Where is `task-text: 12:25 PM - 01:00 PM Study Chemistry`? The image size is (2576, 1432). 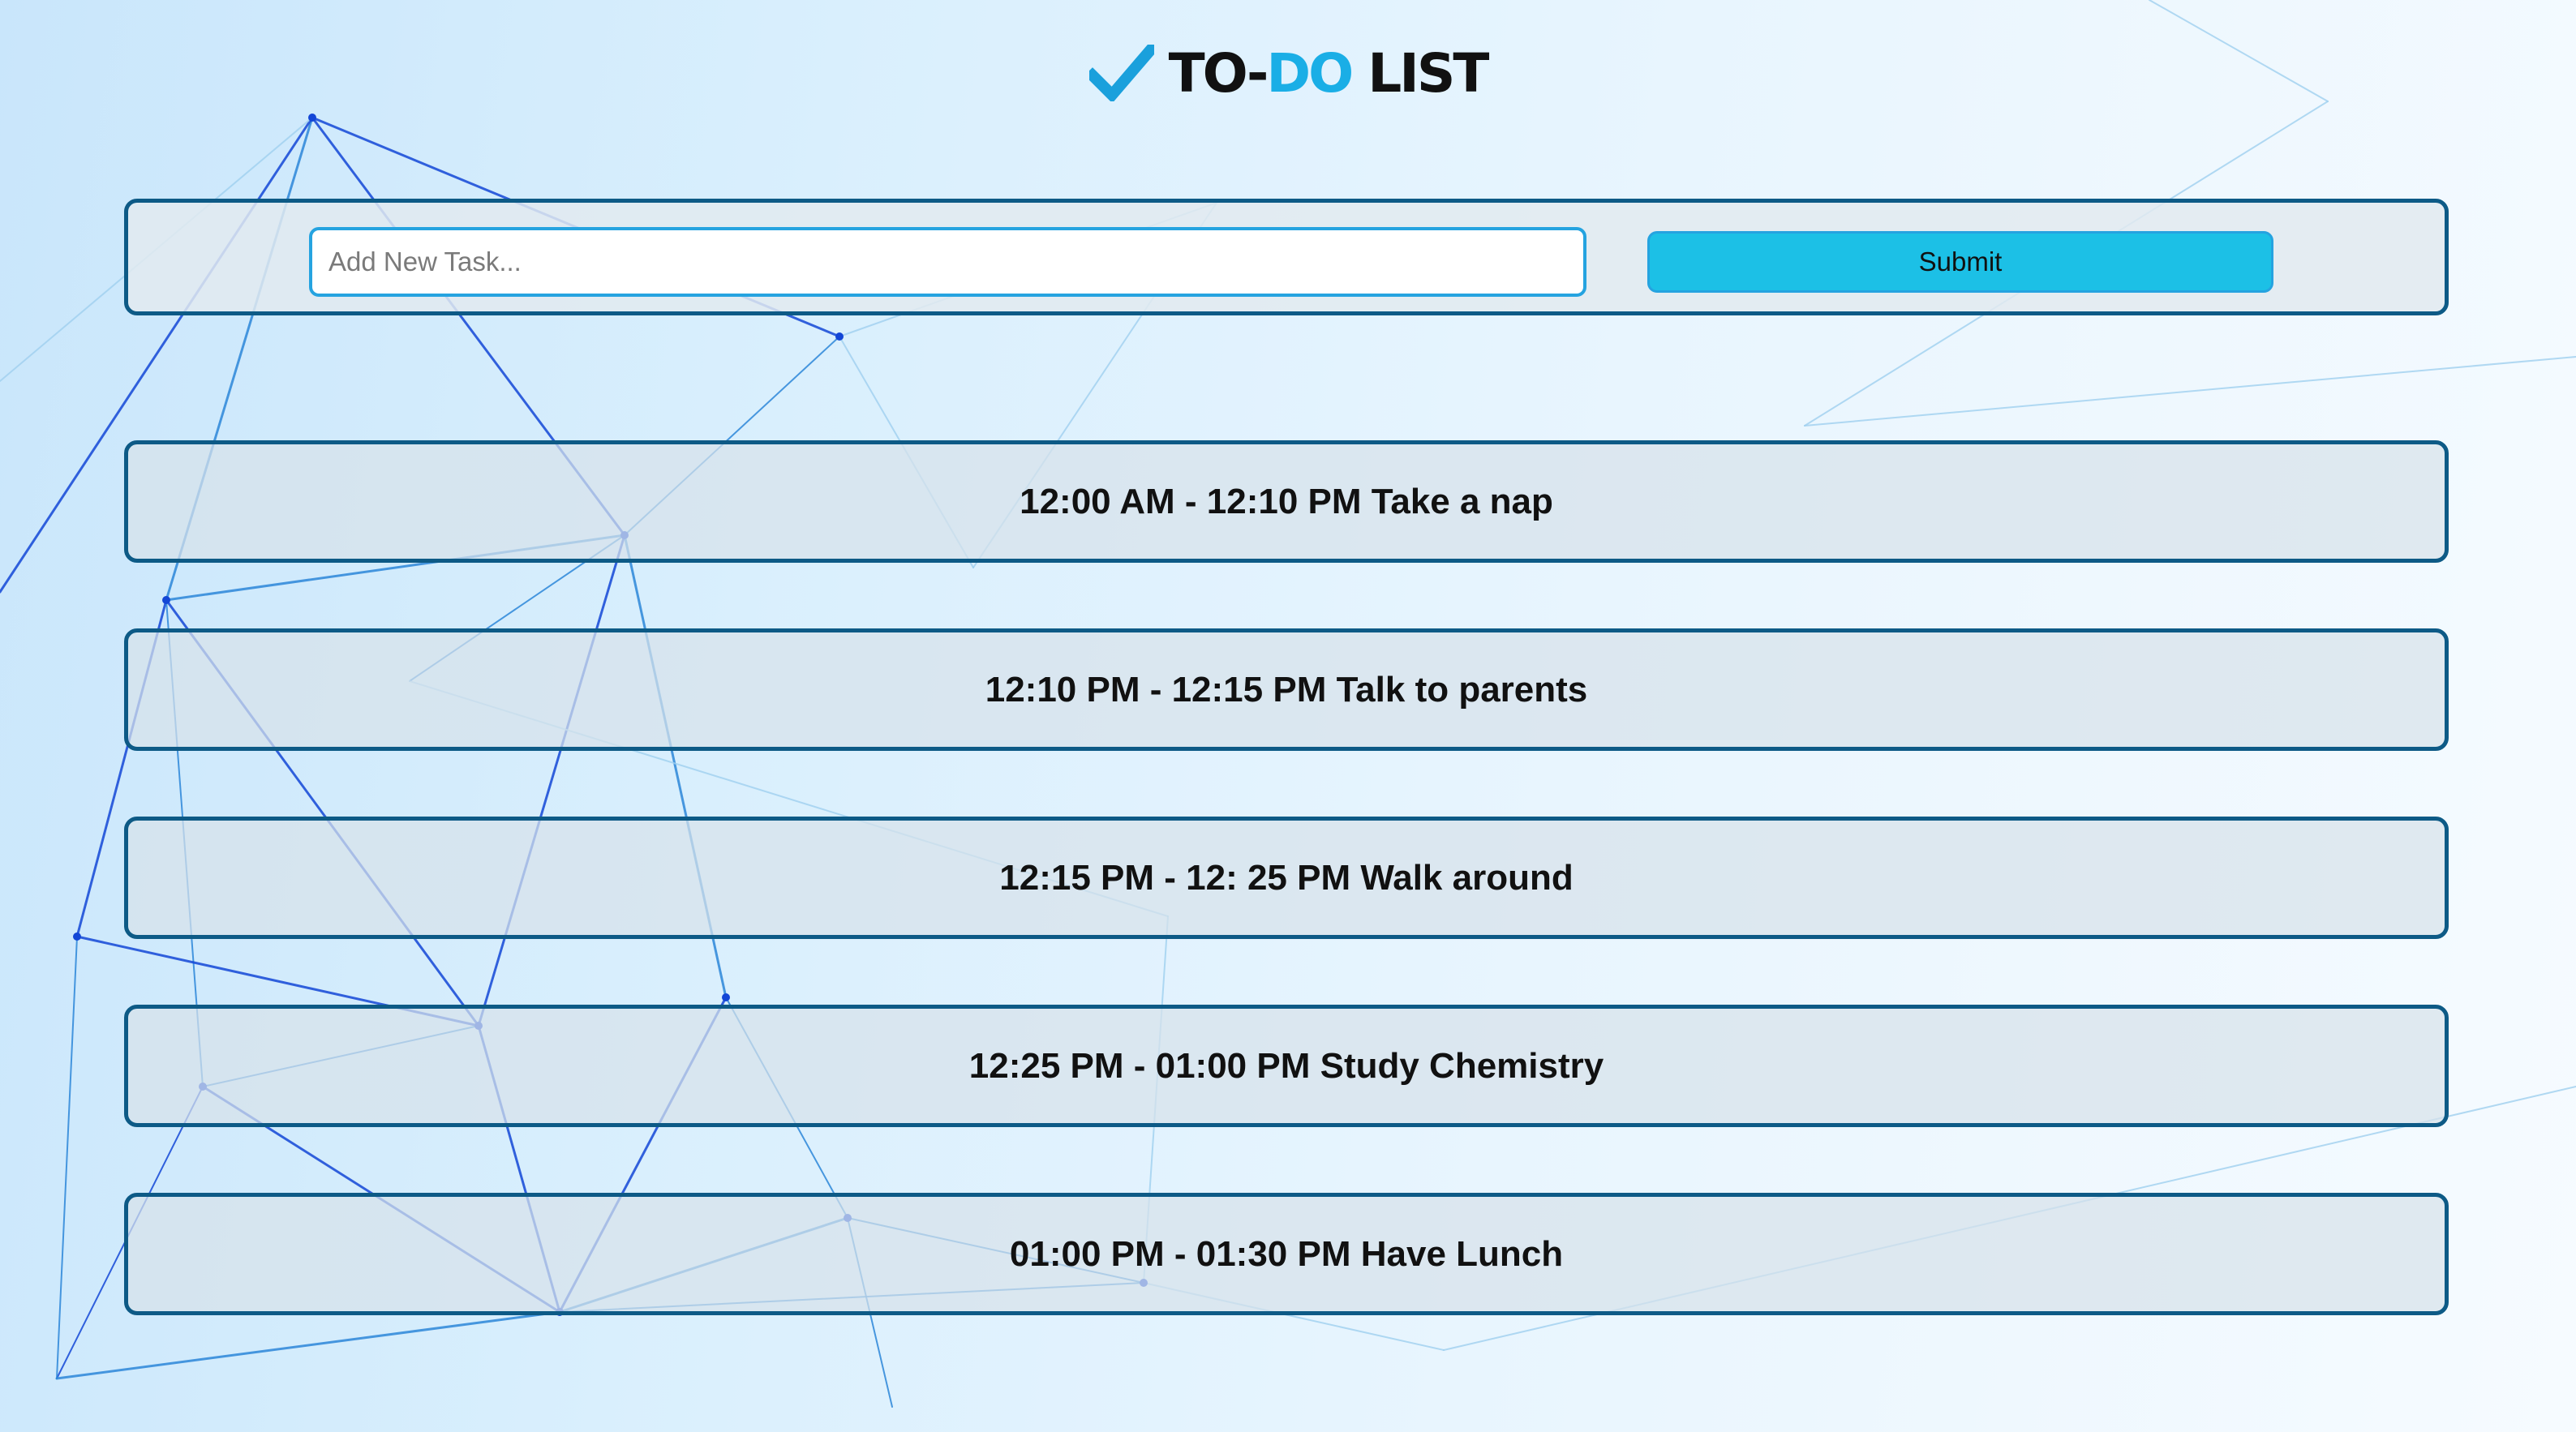 task-text: 12:25 PM - 01:00 PM Study Chemistry is located at coordinates (1286, 1065).